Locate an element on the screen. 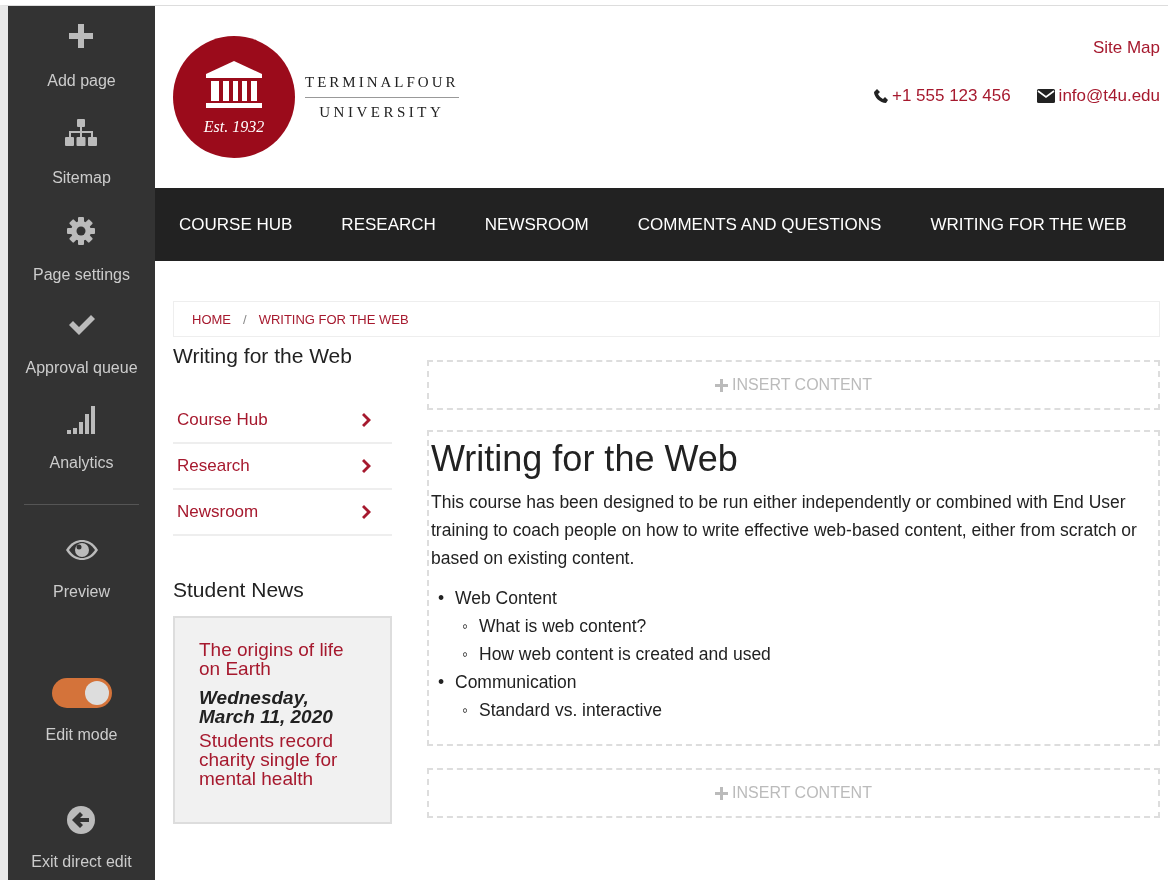 This screenshot has width=1168, height=880. toolbar-label: Analytics is located at coordinates (81, 463).